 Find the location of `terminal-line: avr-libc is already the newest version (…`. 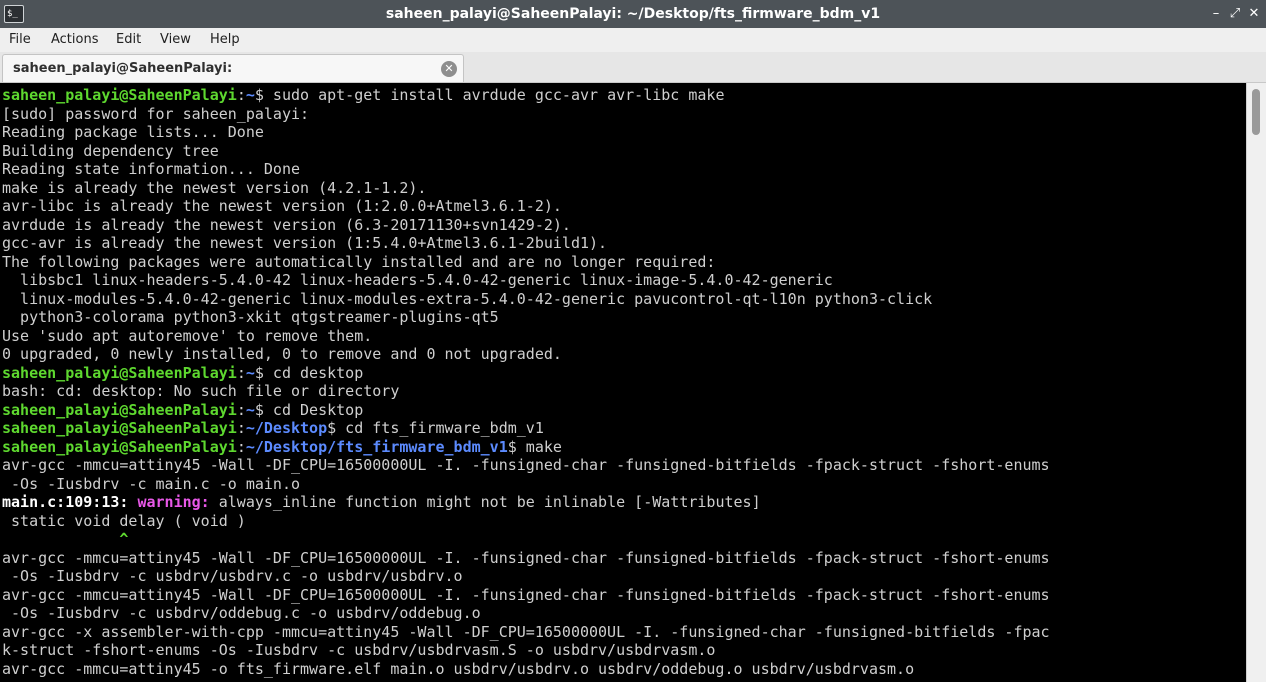

terminal-line: avr-libc is already the newest version (… is located at coordinates (526, 206).